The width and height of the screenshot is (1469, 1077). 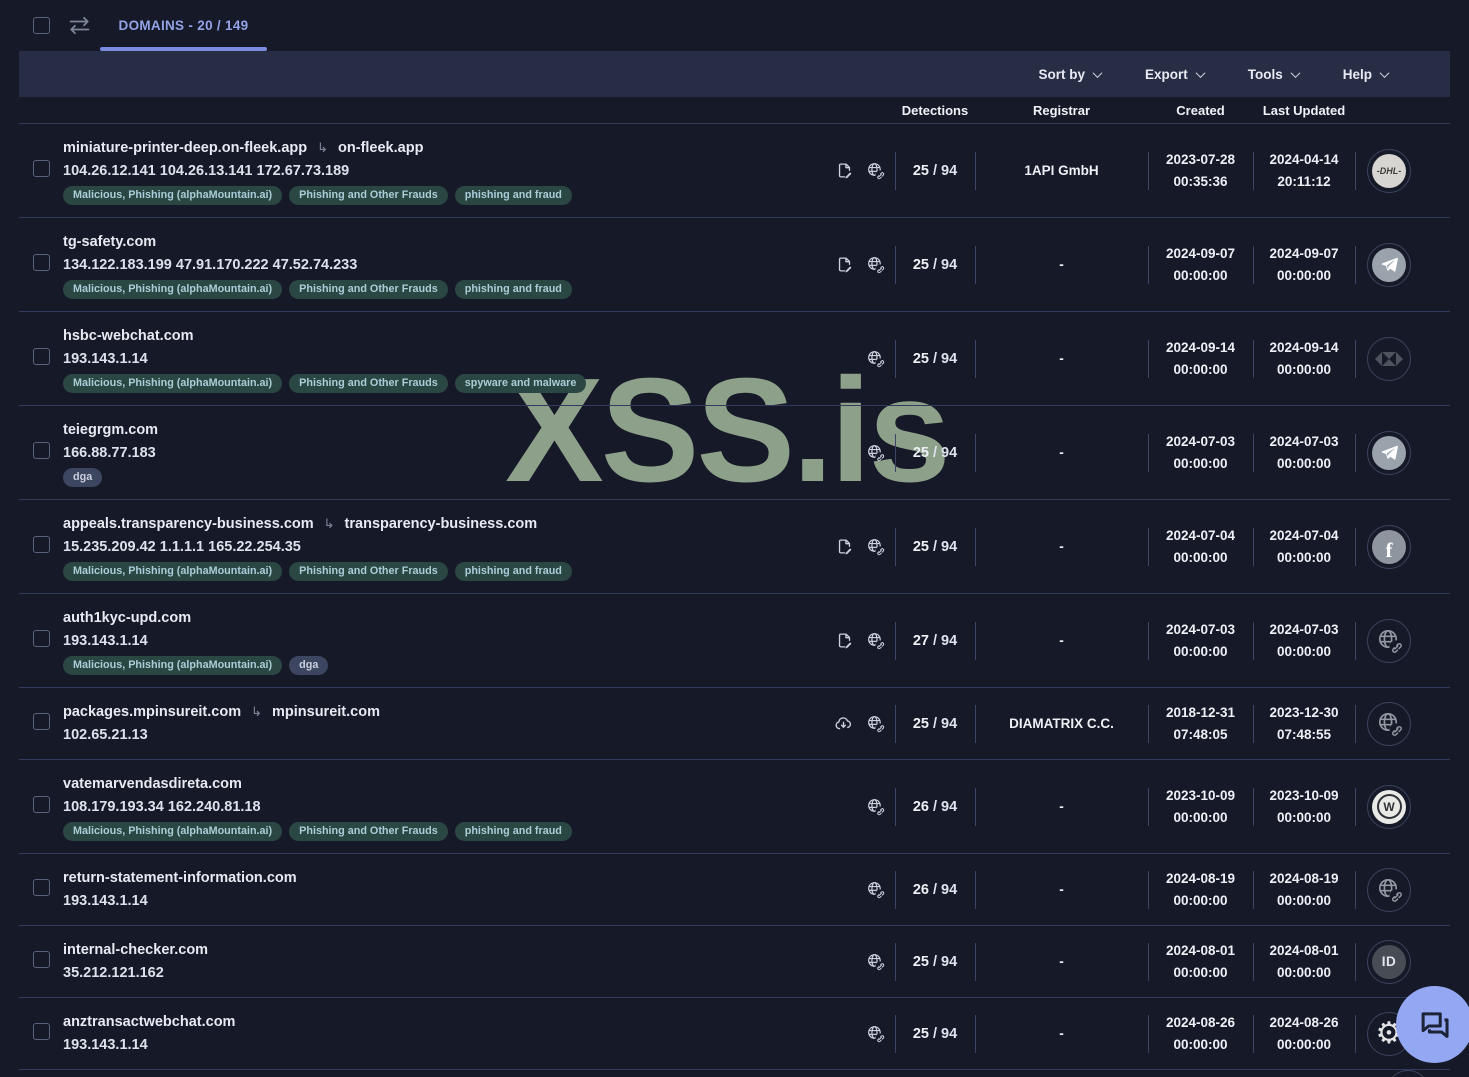 I want to click on created-value: 2024-08-01 00:00:00, so click(x=1200, y=961).